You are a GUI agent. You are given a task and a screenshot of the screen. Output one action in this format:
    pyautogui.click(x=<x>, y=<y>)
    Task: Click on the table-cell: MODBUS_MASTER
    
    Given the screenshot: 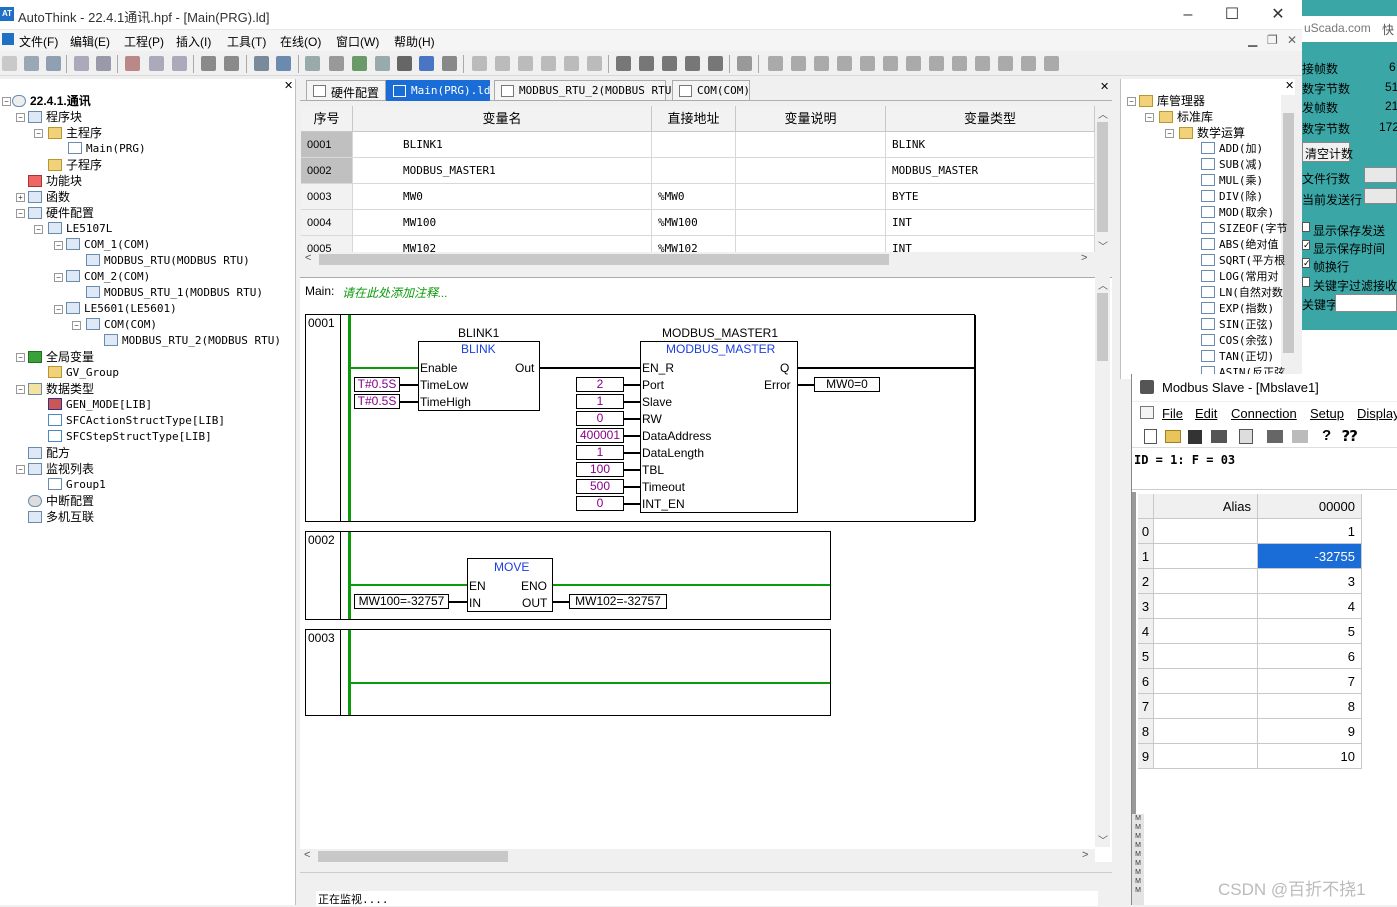 What is the action you would take?
    pyautogui.click(x=990, y=171)
    